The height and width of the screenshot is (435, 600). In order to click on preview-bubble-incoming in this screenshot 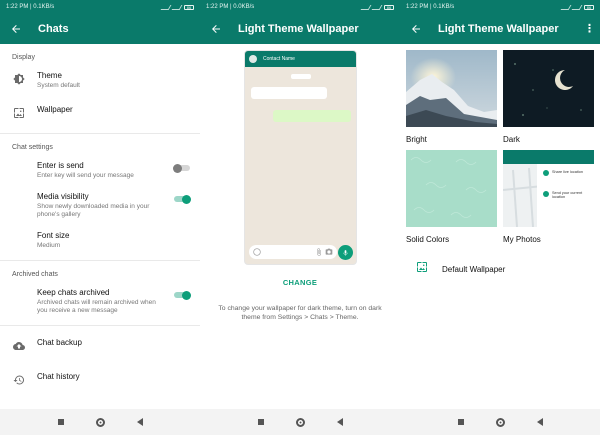, I will do `click(289, 93)`.